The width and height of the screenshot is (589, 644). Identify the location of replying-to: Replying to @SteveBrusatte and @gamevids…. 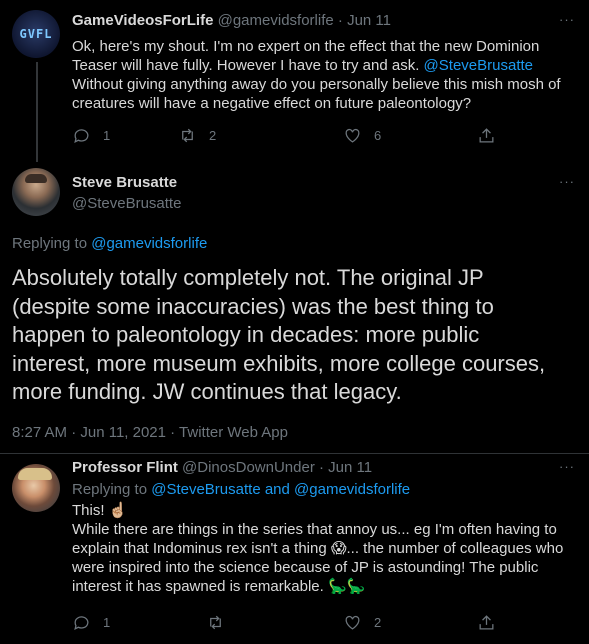
(241, 489).